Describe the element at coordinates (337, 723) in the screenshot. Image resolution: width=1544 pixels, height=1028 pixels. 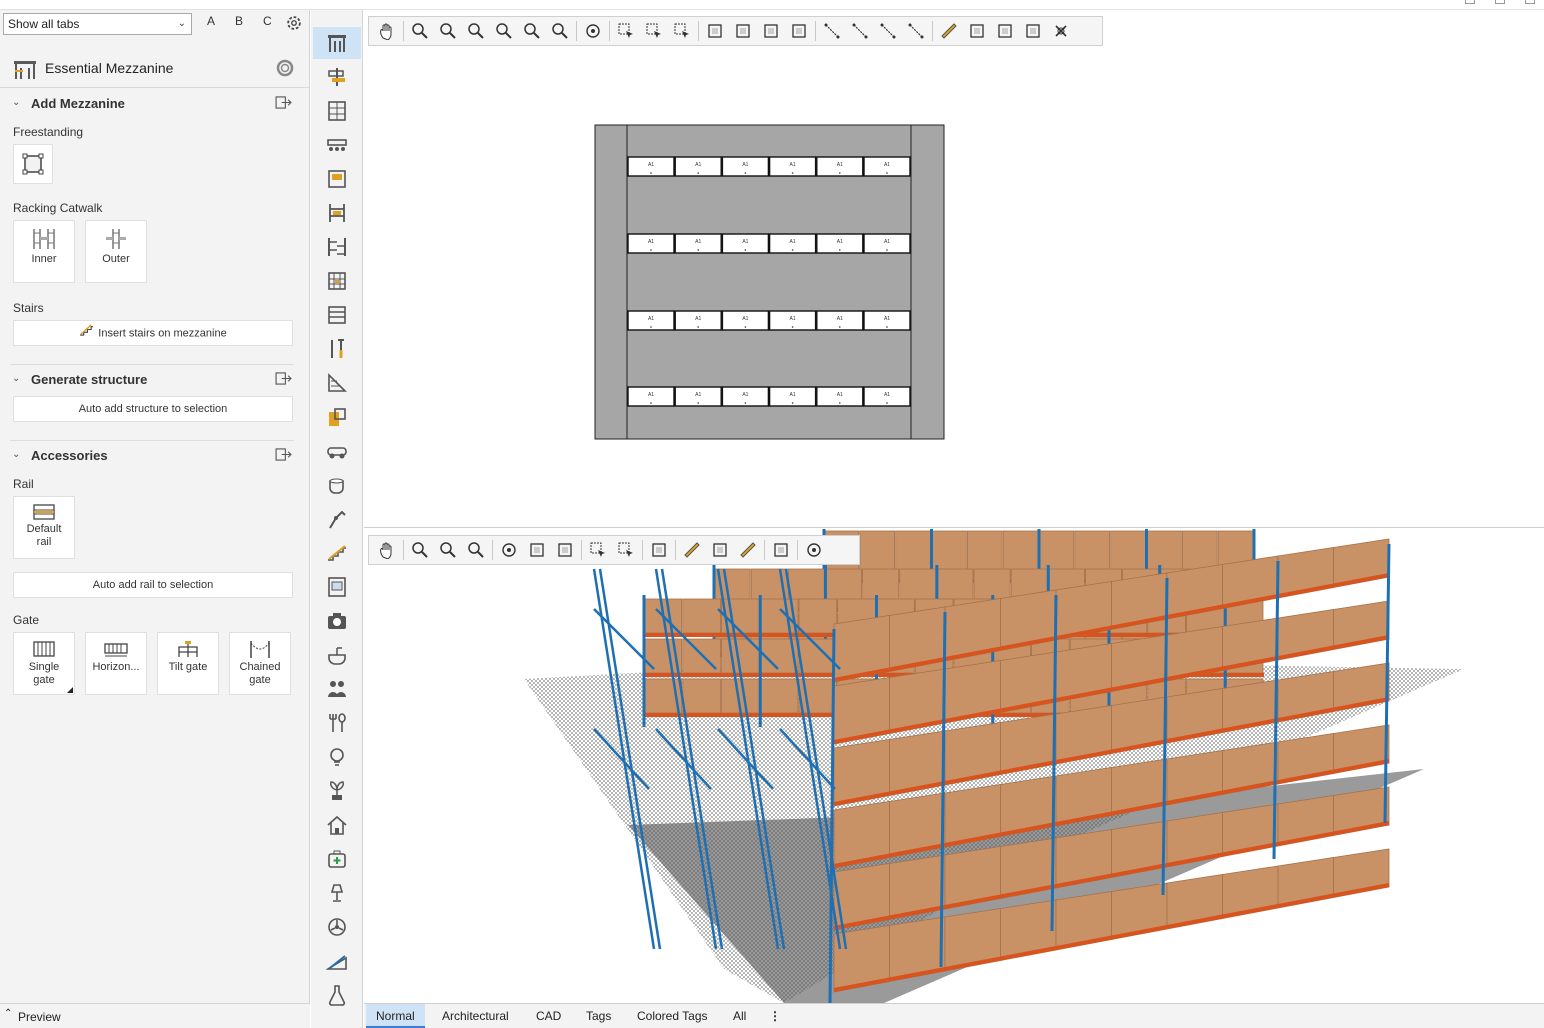
I see `kitchen-icon` at that location.